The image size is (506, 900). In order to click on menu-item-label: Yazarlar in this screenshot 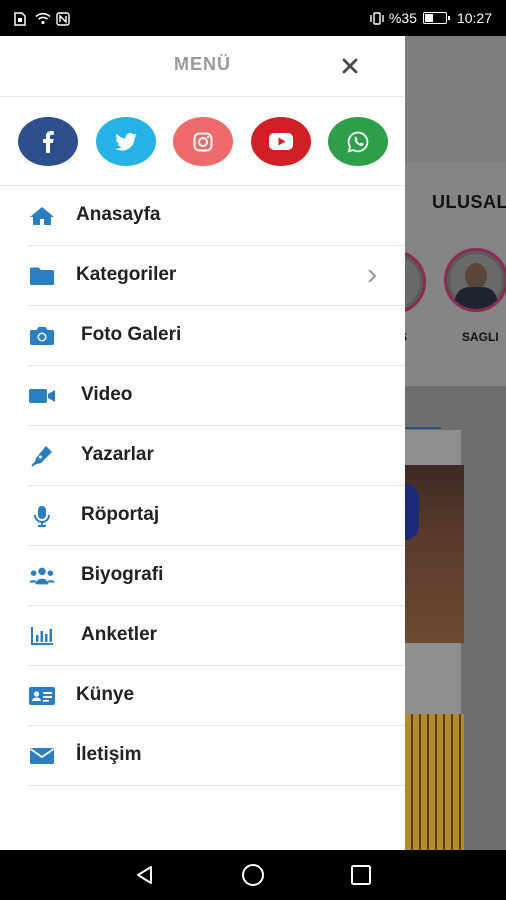, I will do `click(117, 454)`.